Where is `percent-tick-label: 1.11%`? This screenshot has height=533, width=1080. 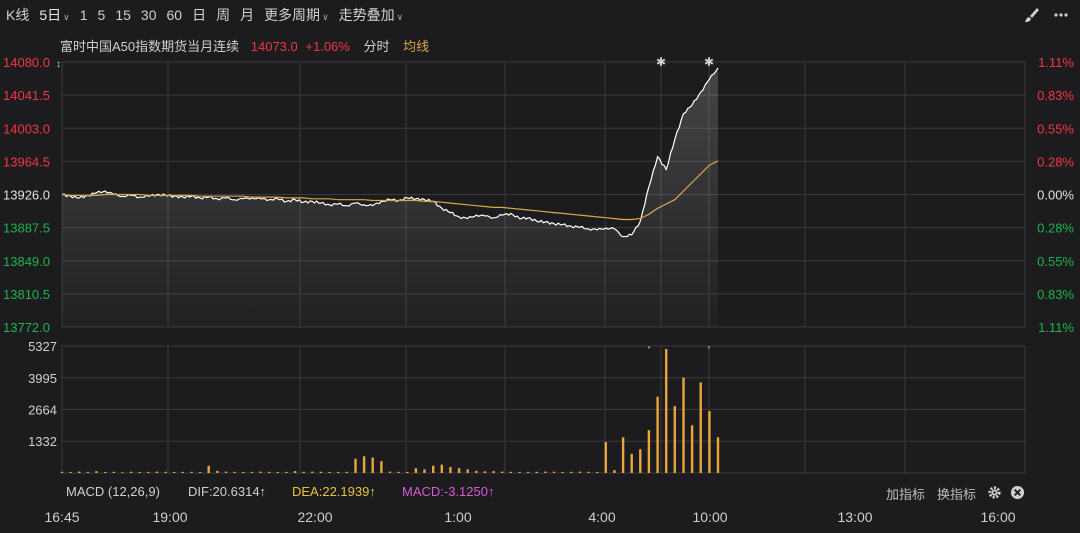 percent-tick-label: 1.11% is located at coordinates (1056, 327).